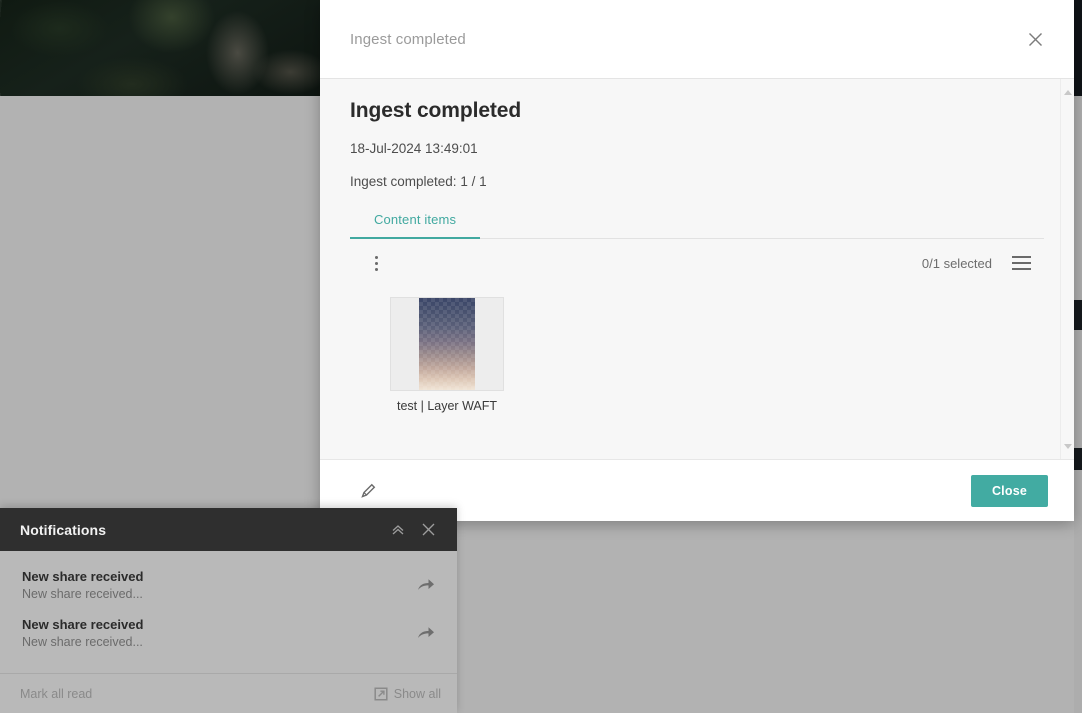 Image resolution: width=1082 pixels, height=713 pixels. What do you see at coordinates (368, 491) in the screenshot?
I see `pencil-icon` at bounding box center [368, 491].